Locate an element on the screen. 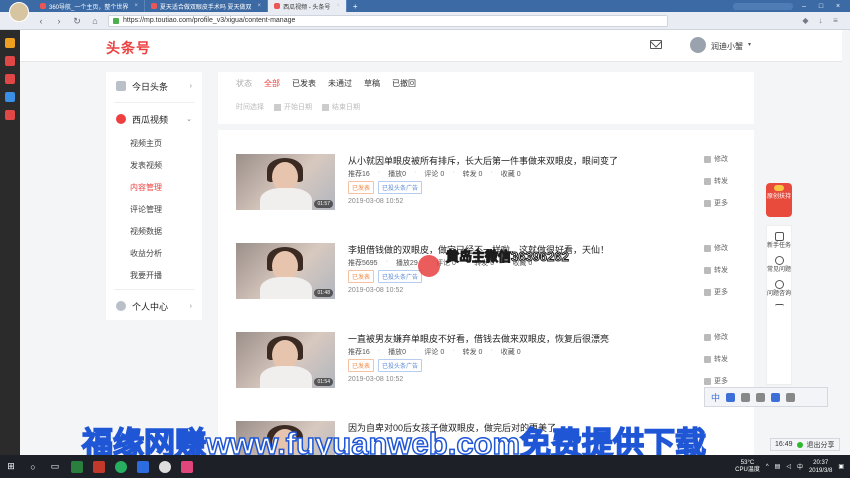  forward-icon: › is located at coordinates (59, 21).